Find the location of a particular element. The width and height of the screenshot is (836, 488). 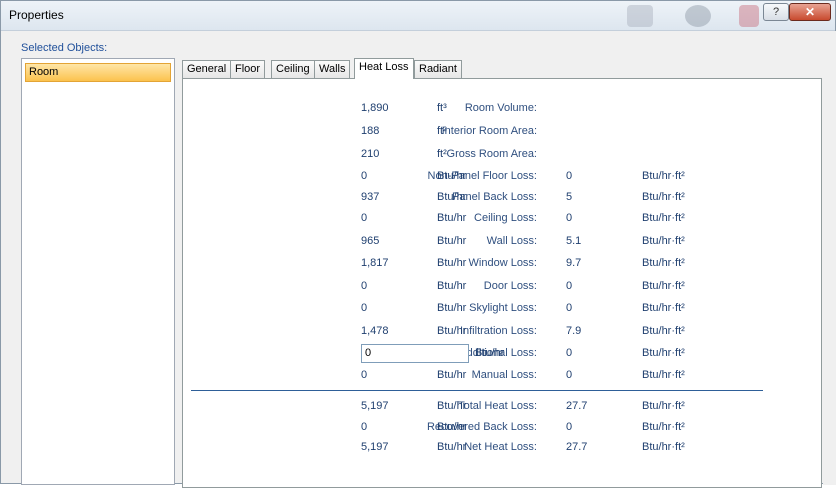

selected-objects-label: Selected Objects: is located at coordinates (64, 48).